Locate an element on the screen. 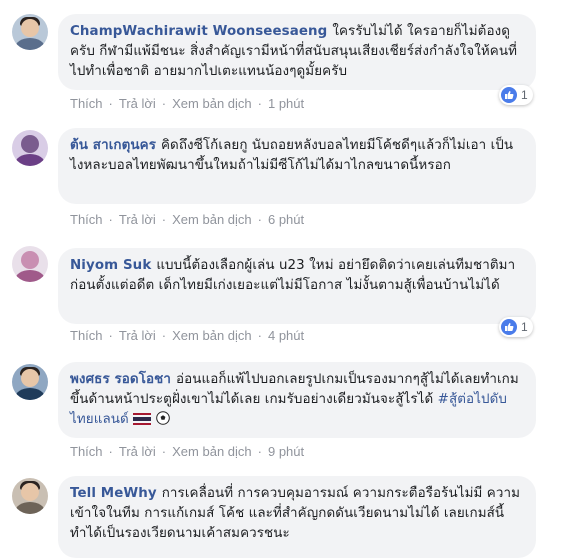  comment-actions: Thích · Trả lời · Xem bản dịch · 4 phút is located at coordinates (187, 335).